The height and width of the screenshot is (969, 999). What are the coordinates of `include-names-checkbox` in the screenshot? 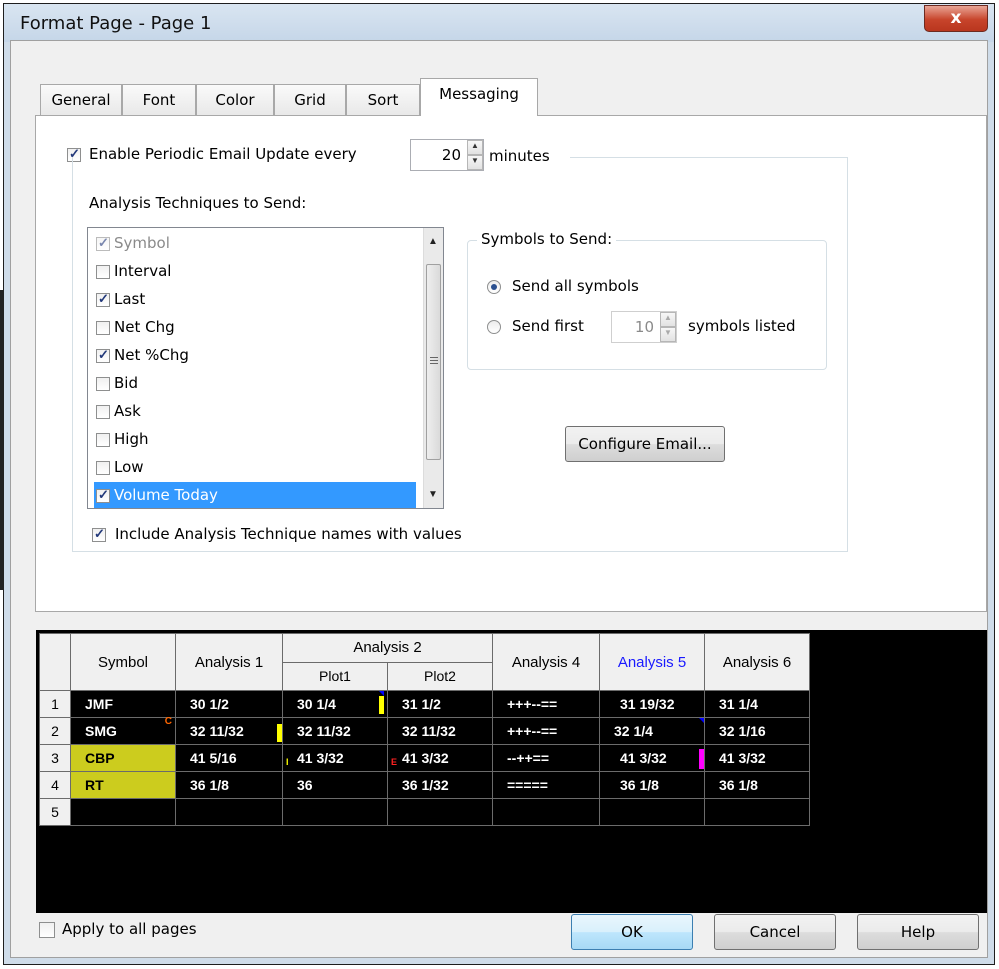 It's located at (99, 534).